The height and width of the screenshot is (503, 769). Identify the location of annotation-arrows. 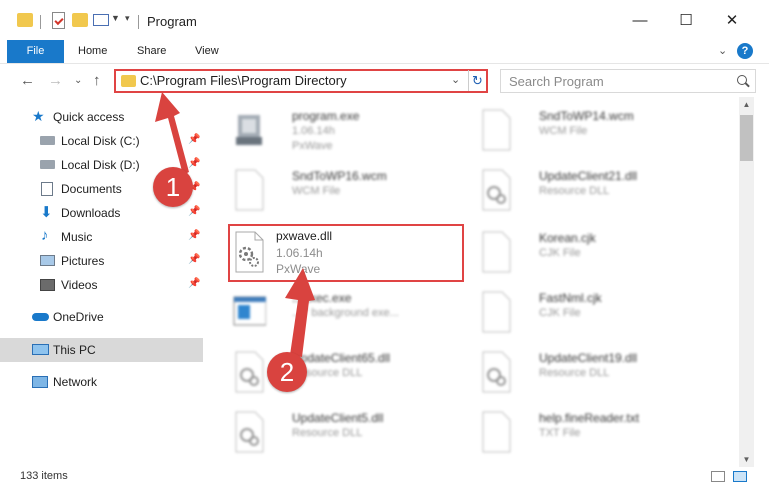
(235, 224).